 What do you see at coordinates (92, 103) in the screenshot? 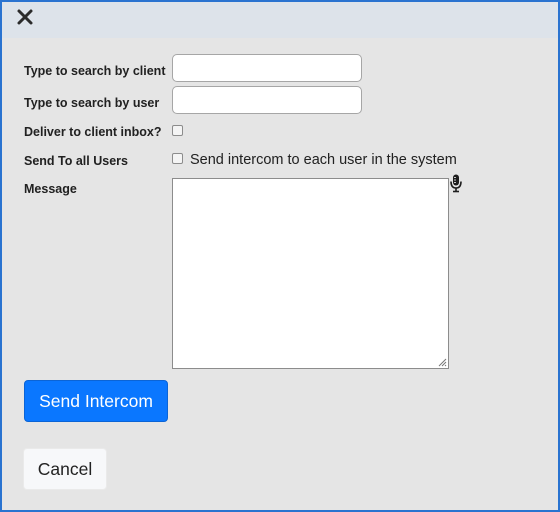
I see `user-search-label: Type to search by user` at bounding box center [92, 103].